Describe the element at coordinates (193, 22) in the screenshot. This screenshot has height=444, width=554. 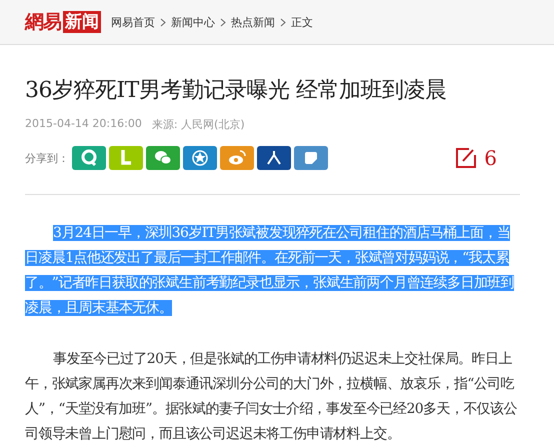
I see `breadcrumb-link: 新闻中心` at that location.